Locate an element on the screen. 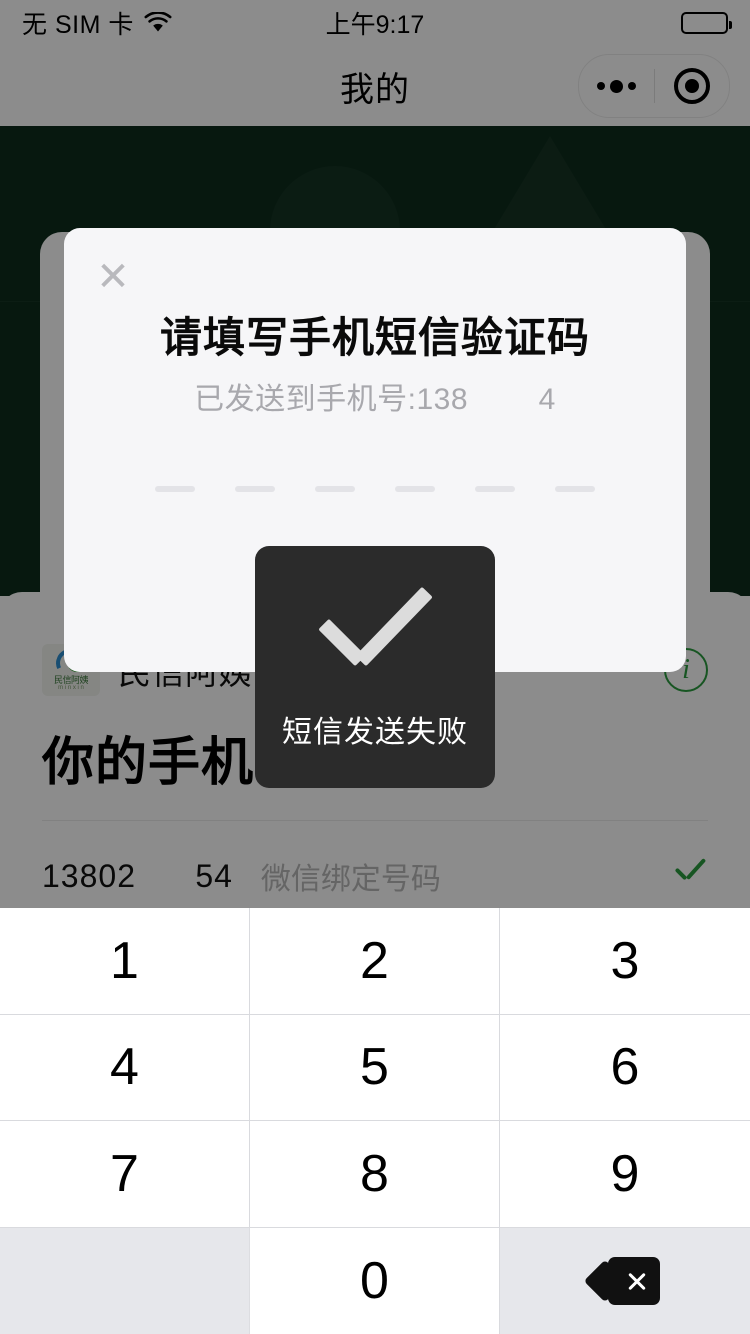  key-6: 6 is located at coordinates (625, 1067).